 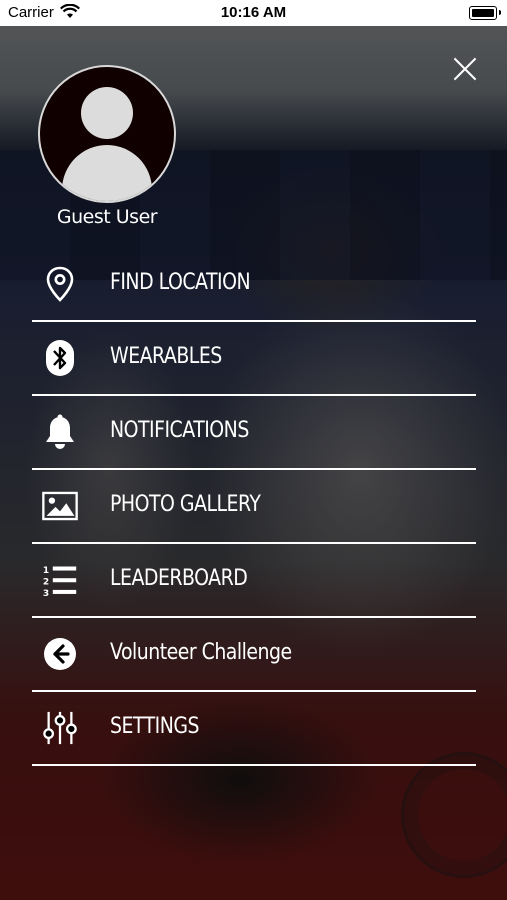 I want to click on menu-item-label: SETTINGS, so click(x=155, y=726).